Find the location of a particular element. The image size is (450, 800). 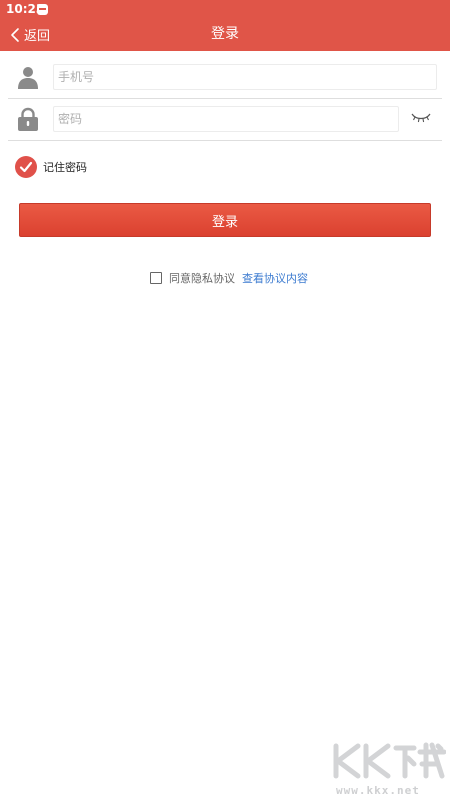

lock-icon is located at coordinates (28, 119).